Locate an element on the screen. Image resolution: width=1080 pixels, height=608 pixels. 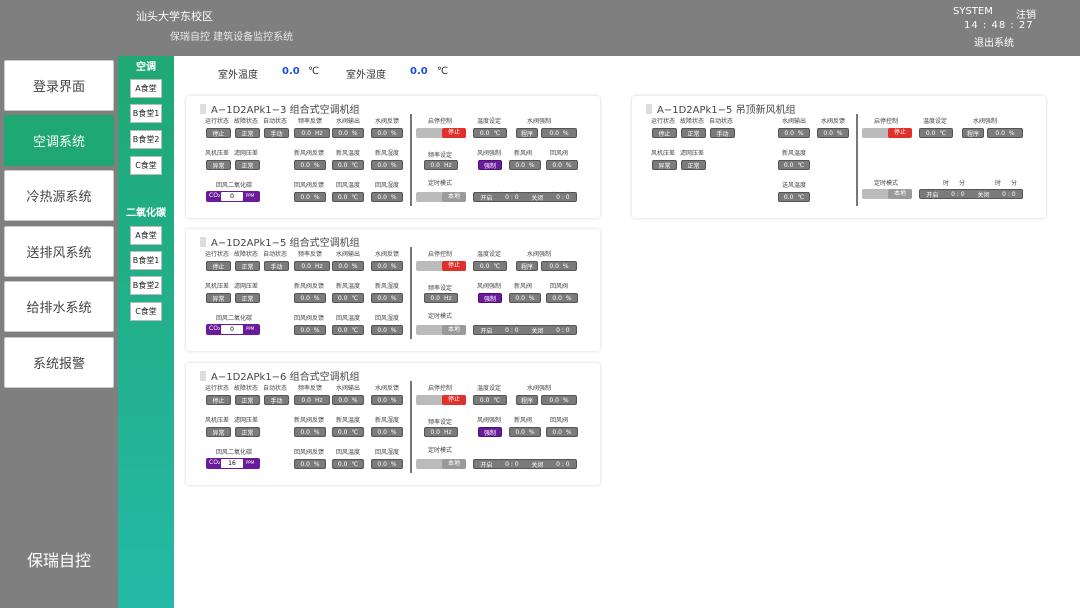
fresh-valve-unit: % is located at coordinates (531, 298).